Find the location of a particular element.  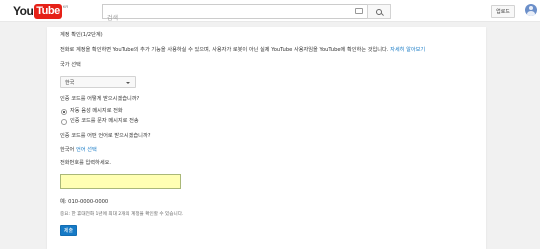

language-row: 한국어 언어 선택 is located at coordinates (78, 150).